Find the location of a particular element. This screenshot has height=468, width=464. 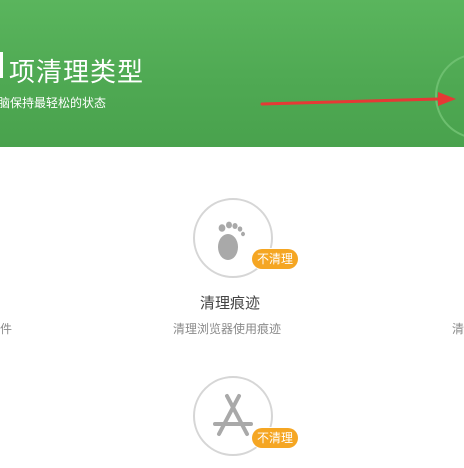

right-partial-desc: 清 is located at coordinates (458, 329).